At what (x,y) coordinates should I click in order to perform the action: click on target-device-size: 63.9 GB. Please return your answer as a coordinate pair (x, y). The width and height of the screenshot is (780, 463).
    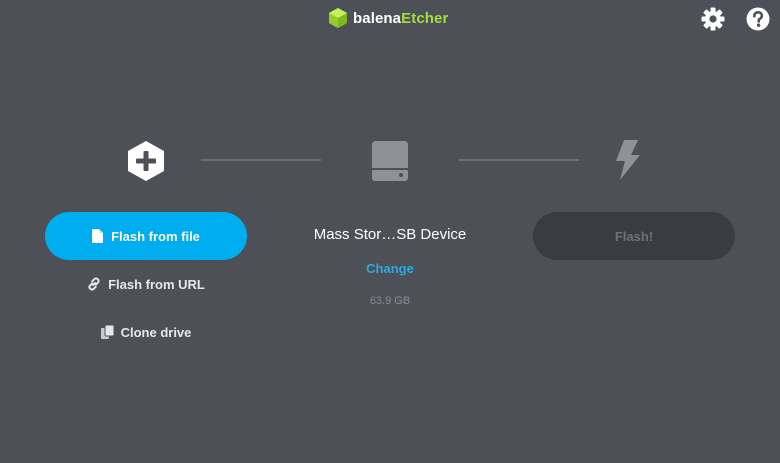
    Looking at the image, I should click on (390, 301).